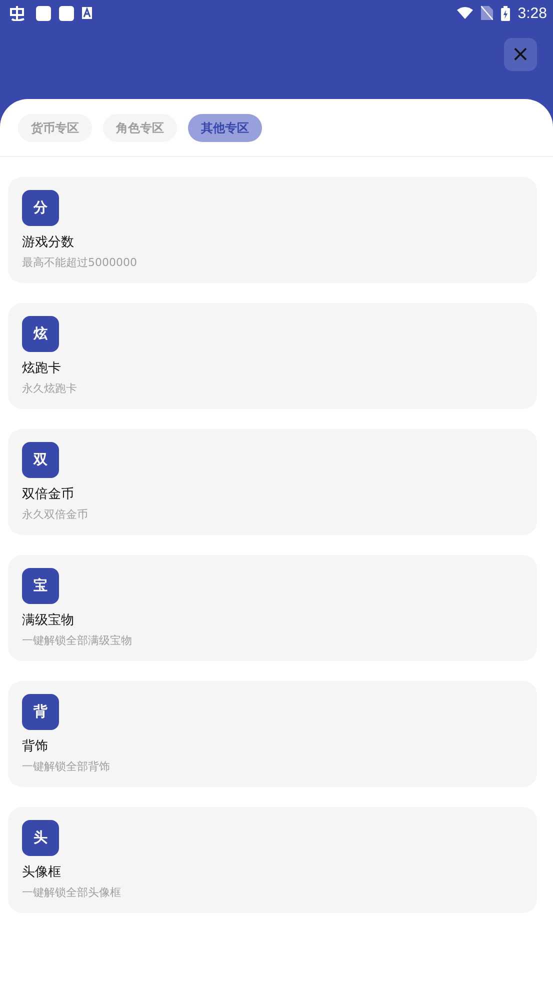  I want to click on item-card: 炫 炫跑卡 永久炫跑卡, so click(272, 356).